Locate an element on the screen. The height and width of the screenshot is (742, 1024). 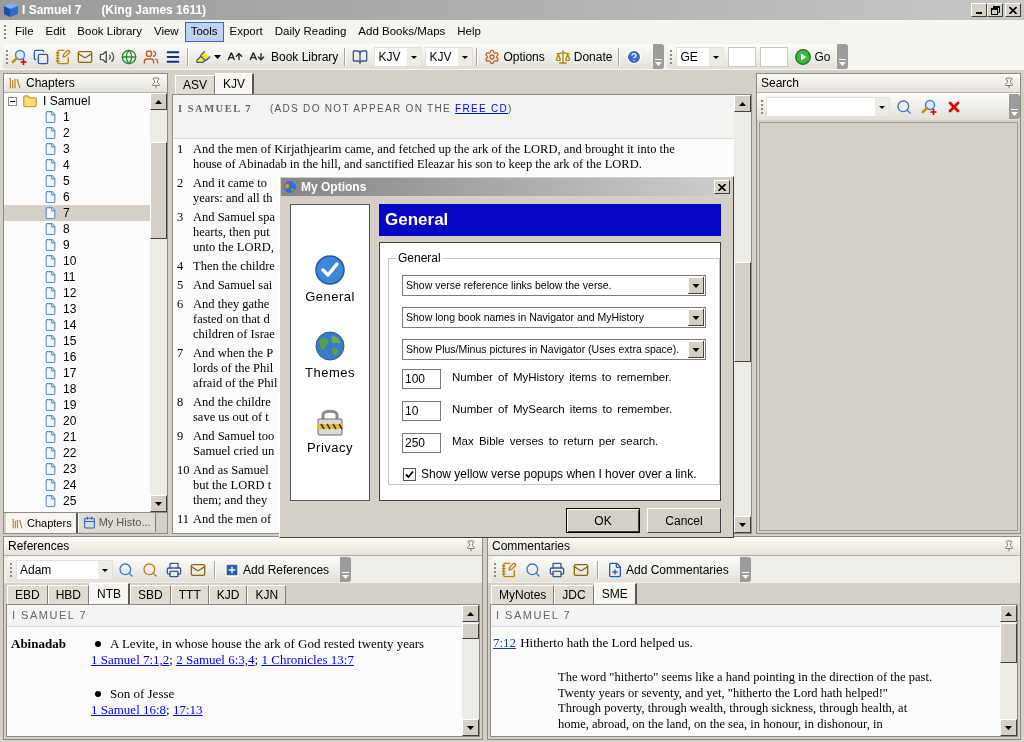
number-field: 10 is located at coordinates (421, 411).